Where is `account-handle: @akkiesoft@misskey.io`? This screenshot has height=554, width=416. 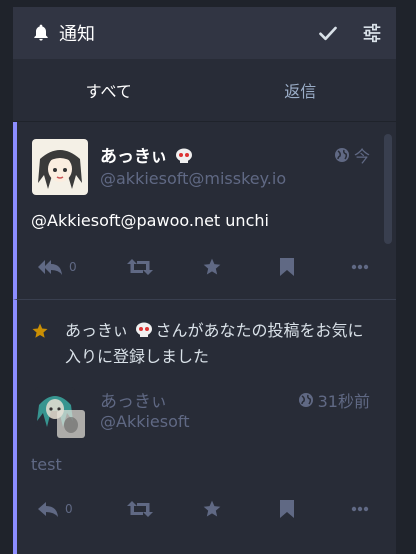 account-handle: @akkiesoft@misskey.io is located at coordinates (193, 178).